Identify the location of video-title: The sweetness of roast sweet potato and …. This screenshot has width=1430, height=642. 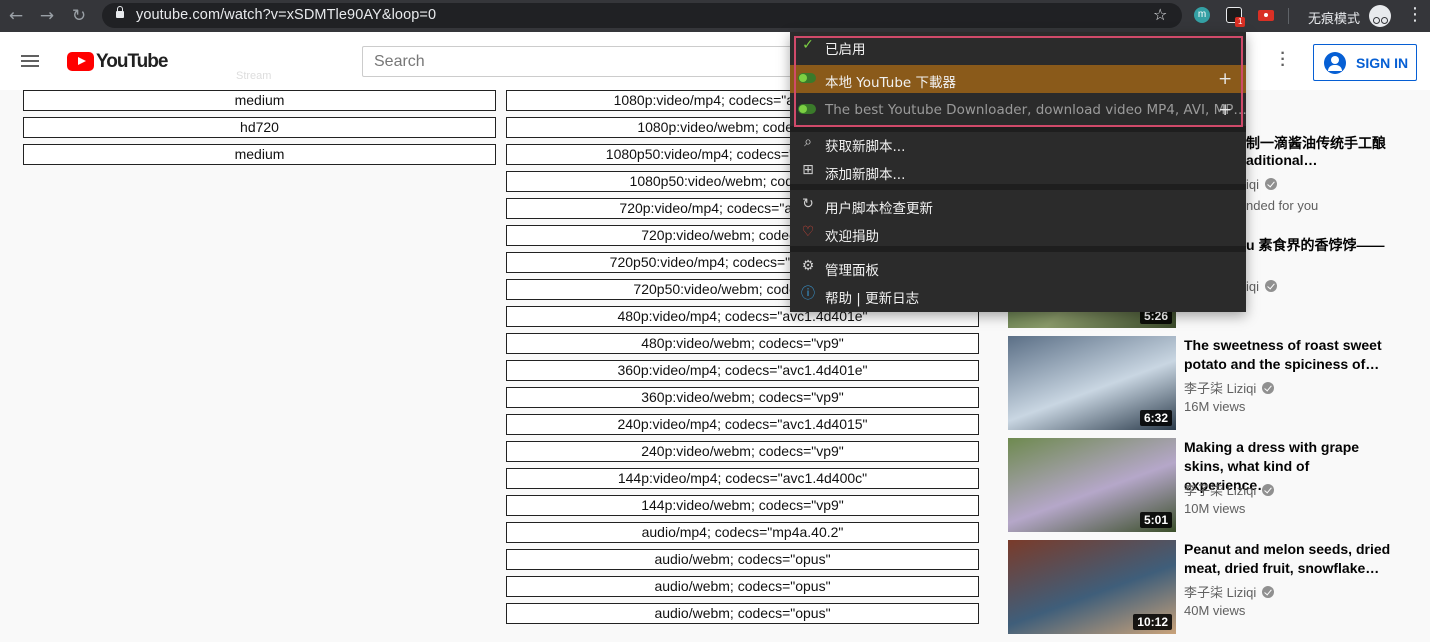
(1289, 355).